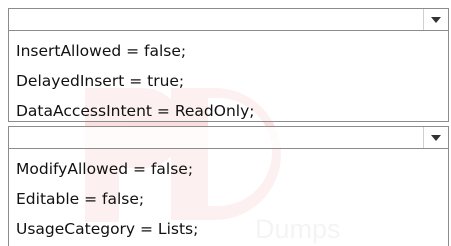 This screenshot has width=451, height=246. Describe the element at coordinates (100, 81) in the screenshot. I see `property-line: DelayedInsert = true;` at that location.